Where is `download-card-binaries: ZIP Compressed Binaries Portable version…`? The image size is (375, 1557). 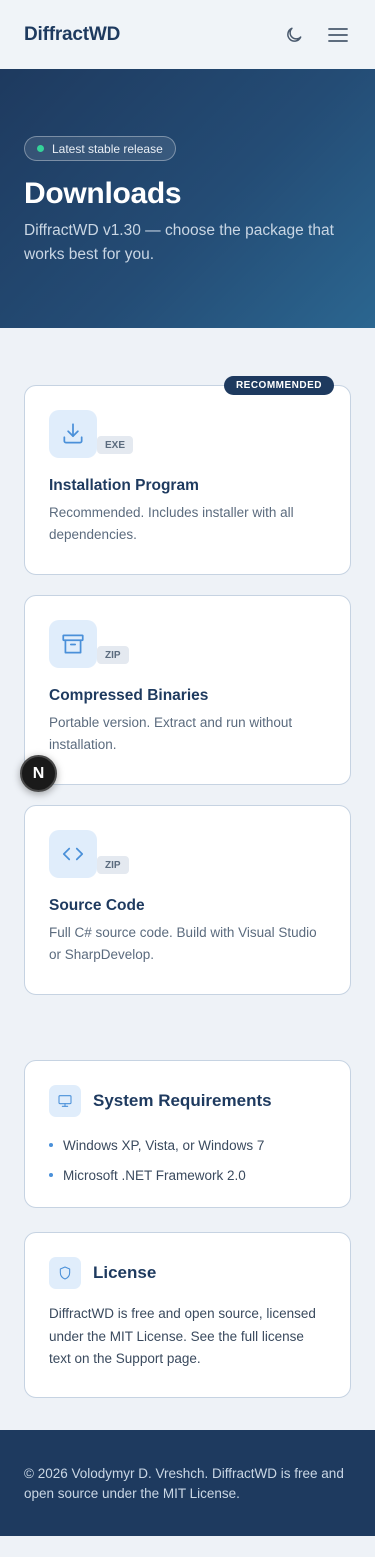
download-card-binaries: ZIP Compressed Binaries Portable version… is located at coordinates (187, 690).